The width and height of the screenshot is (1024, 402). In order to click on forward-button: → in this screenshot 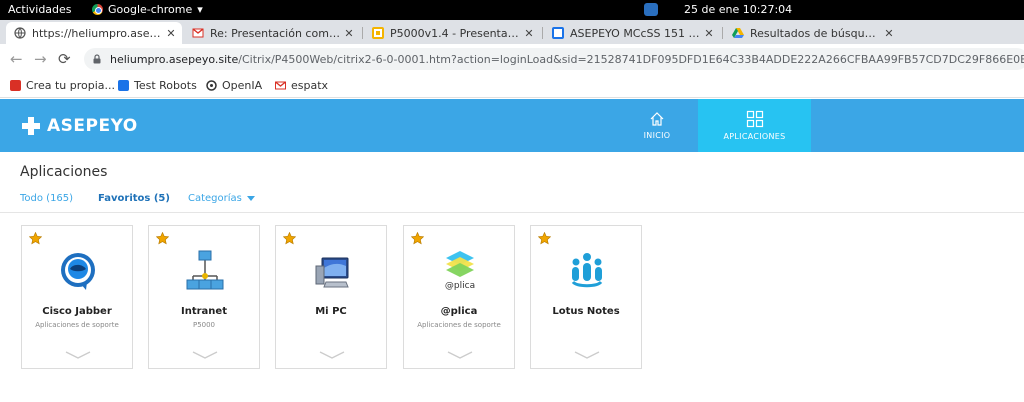, I will do `click(40, 59)`.